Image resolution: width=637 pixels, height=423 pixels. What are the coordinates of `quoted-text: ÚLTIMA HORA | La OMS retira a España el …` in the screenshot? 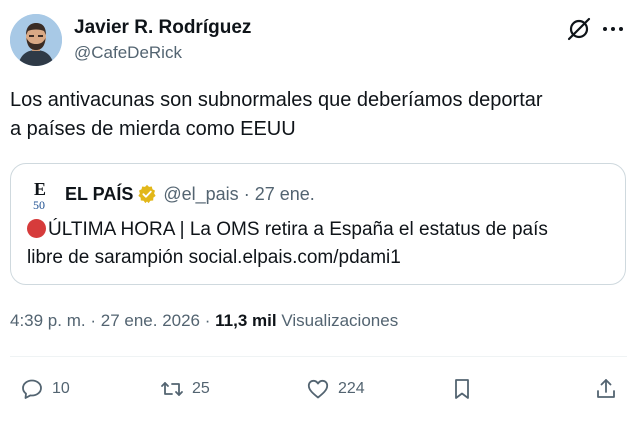 It's located at (319, 244).